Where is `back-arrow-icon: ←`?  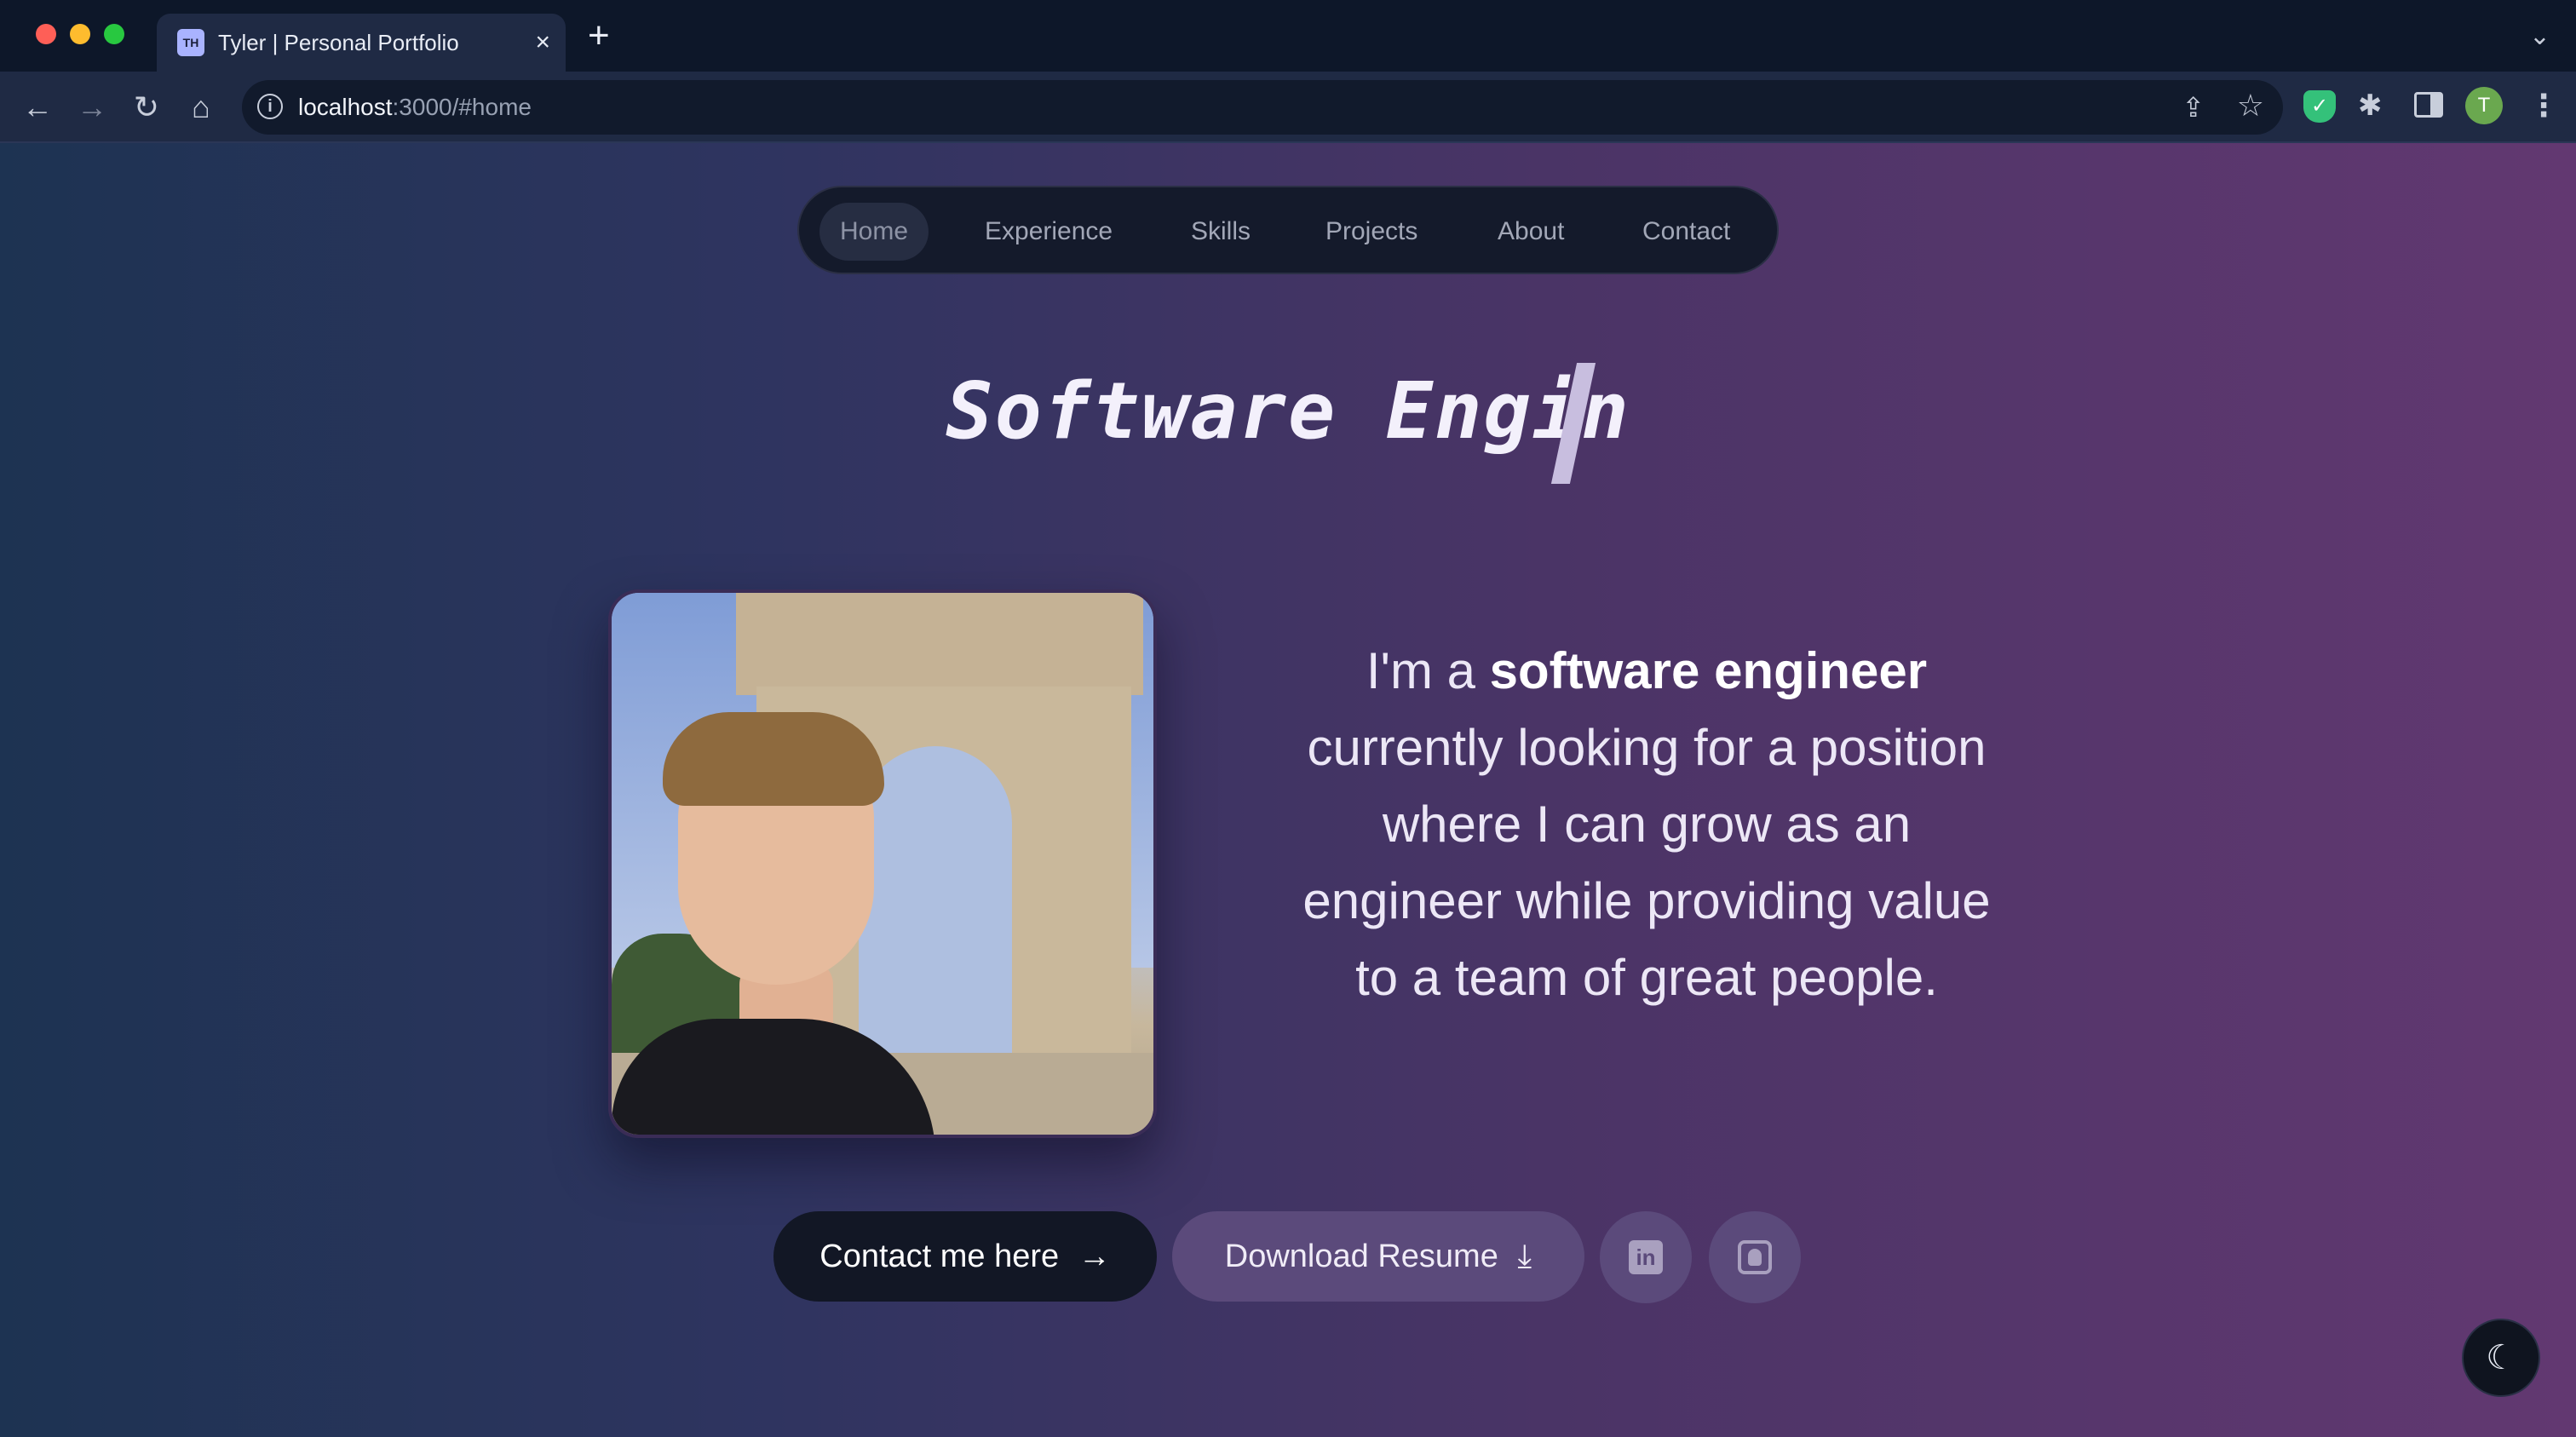 back-arrow-icon: ← is located at coordinates (38, 107).